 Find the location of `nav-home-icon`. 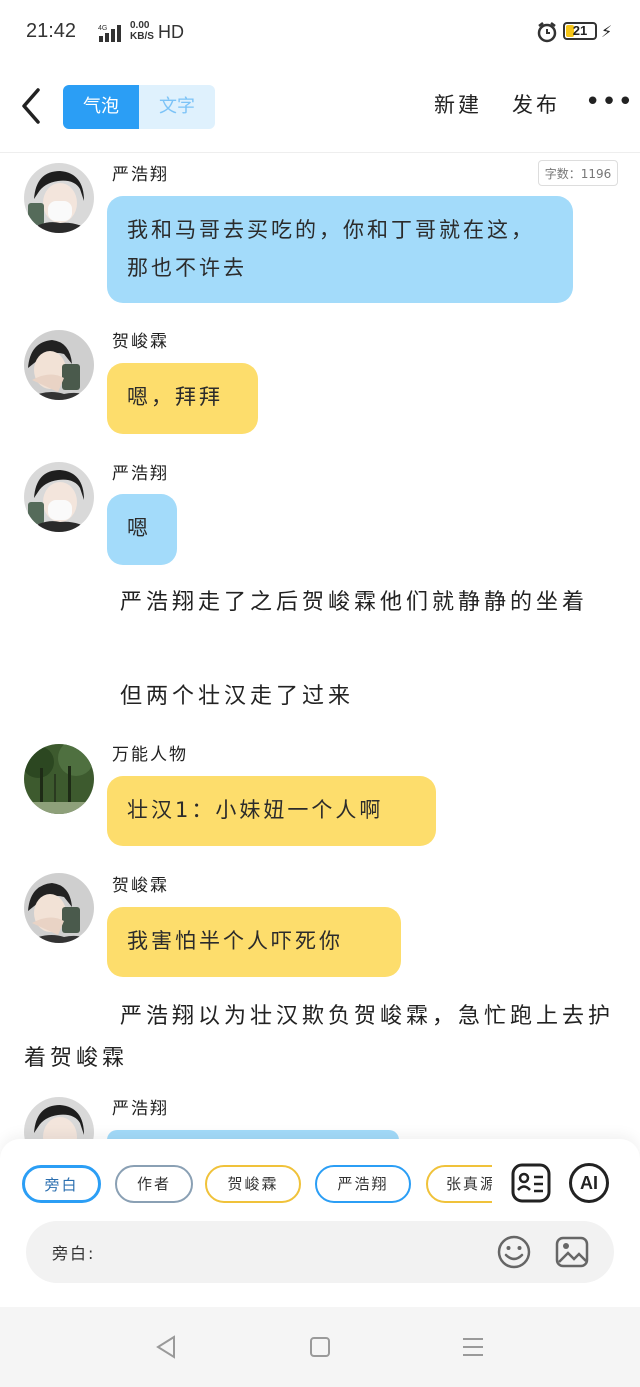

nav-home-icon is located at coordinates (320, 1347).